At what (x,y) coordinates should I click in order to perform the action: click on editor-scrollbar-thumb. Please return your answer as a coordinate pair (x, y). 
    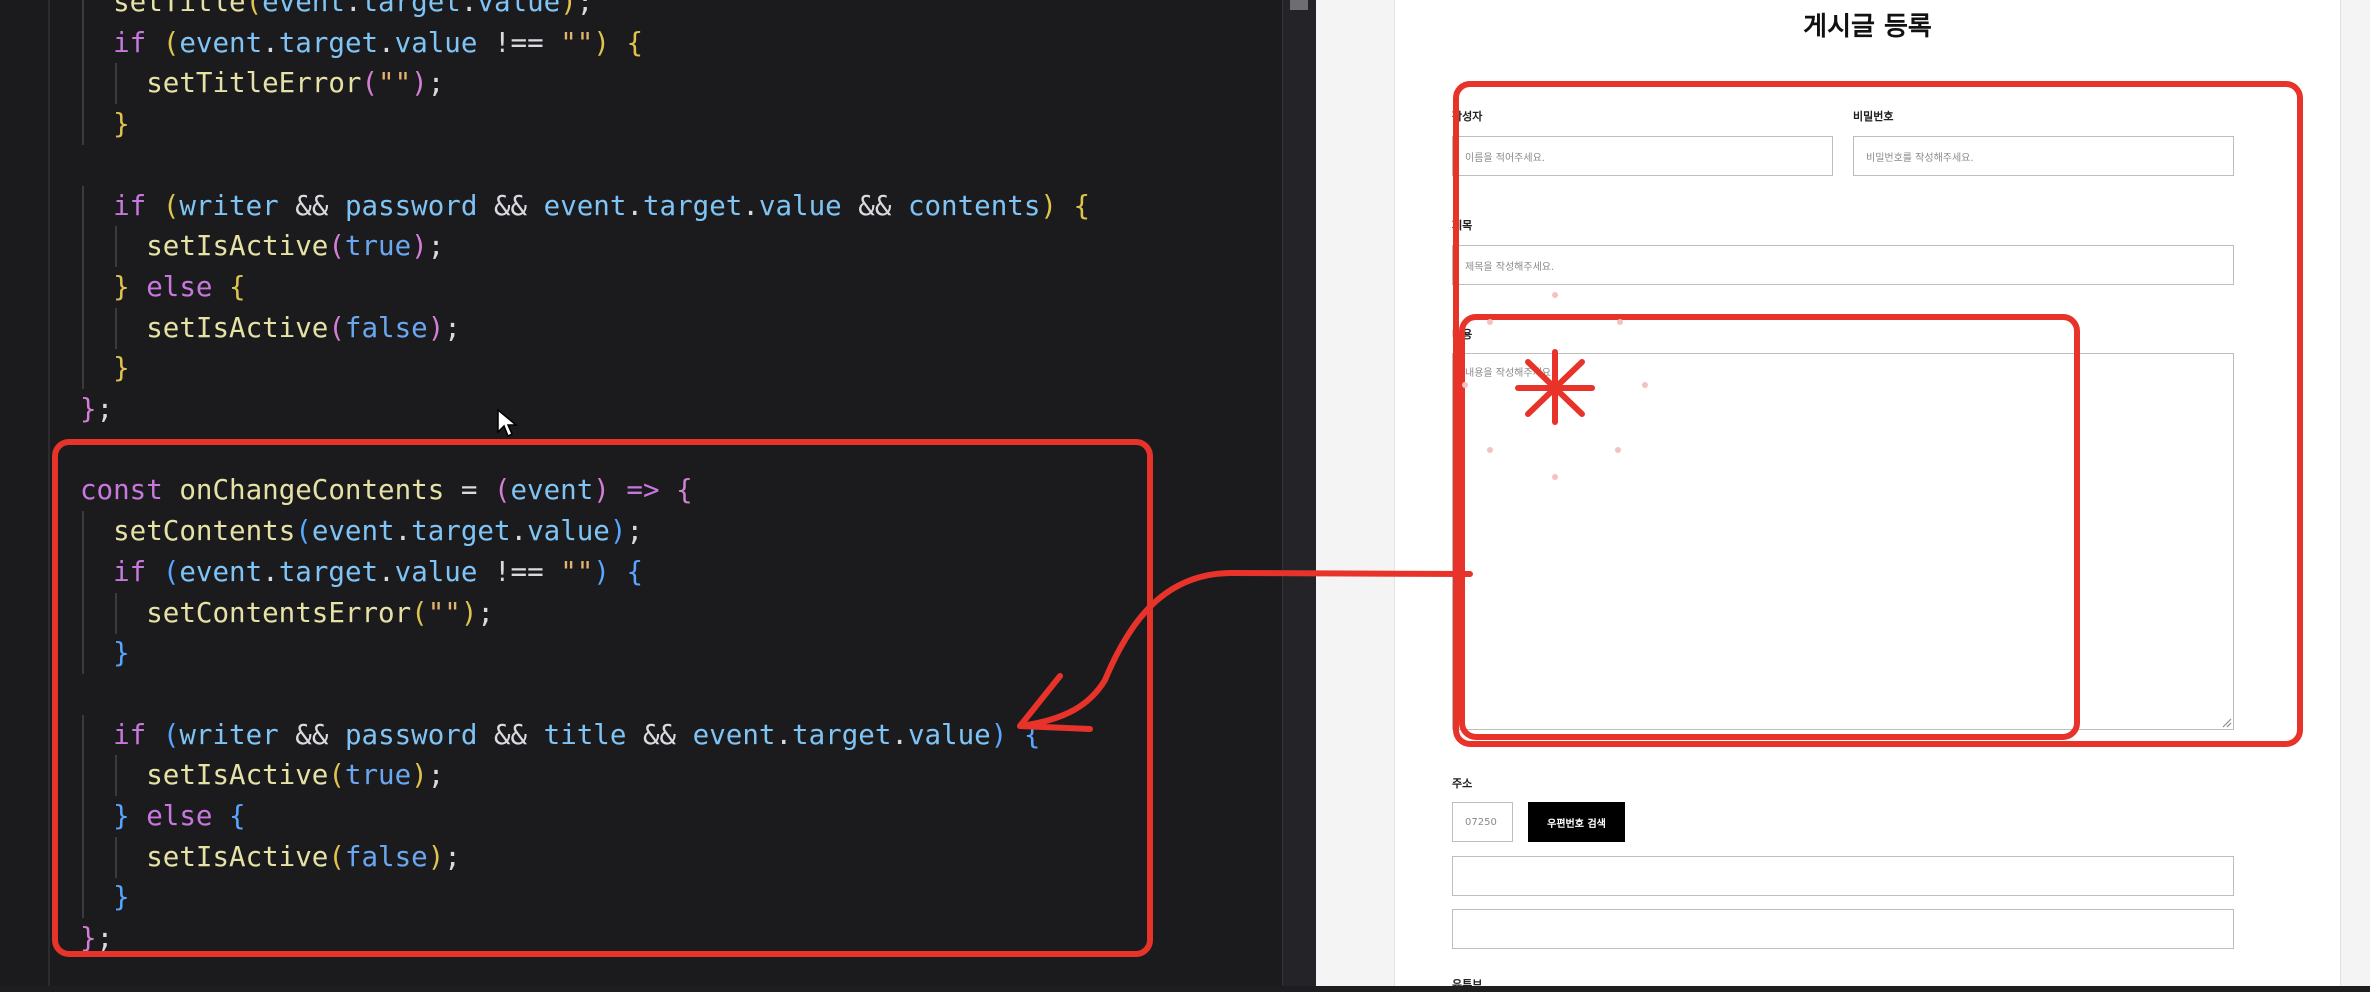
    Looking at the image, I should click on (1299, 5).